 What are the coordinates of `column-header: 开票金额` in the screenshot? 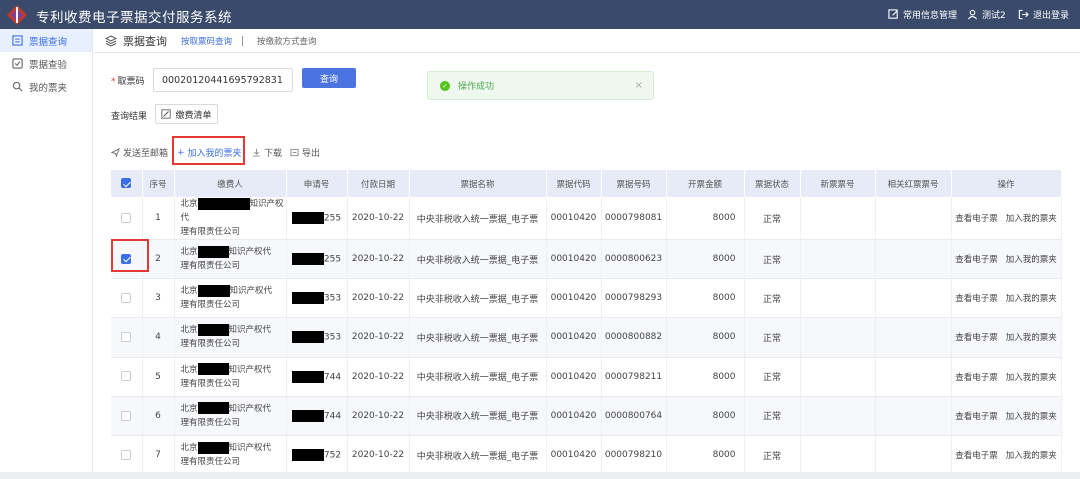 It's located at (705, 183).